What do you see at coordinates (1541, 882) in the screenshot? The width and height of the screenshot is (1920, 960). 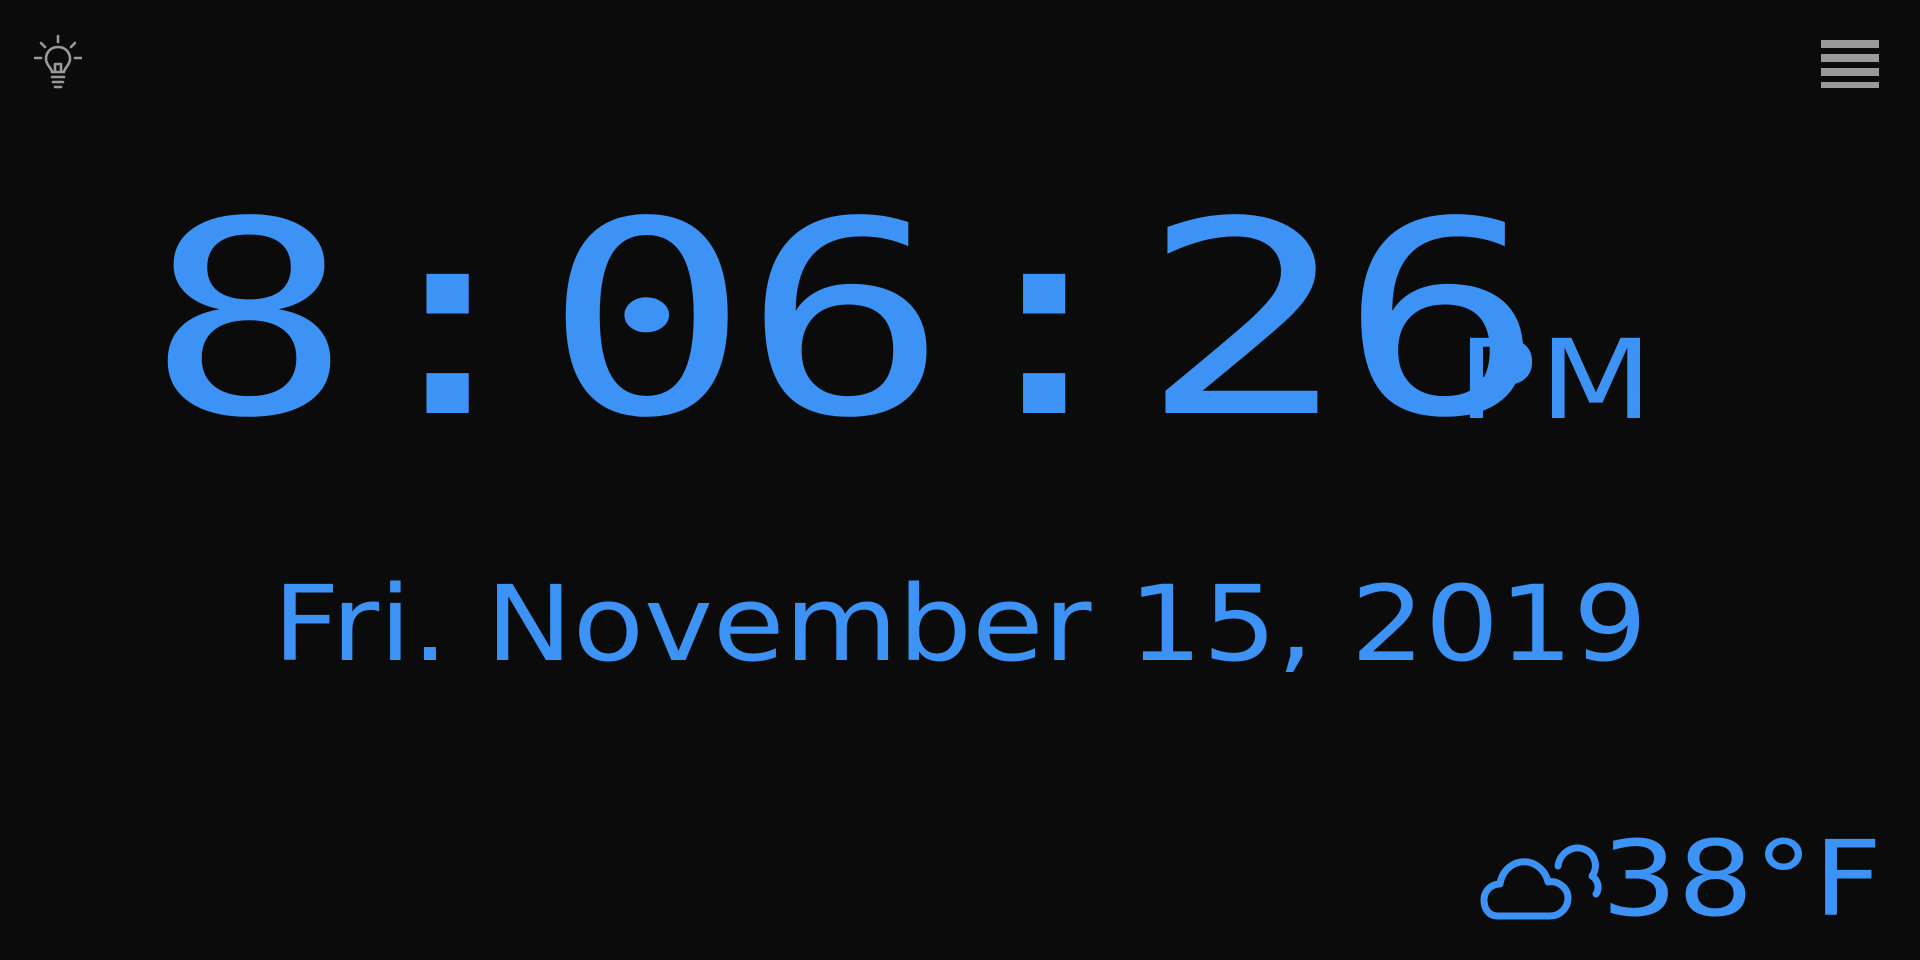 I see `cloud-icon` at bounding box center [1541, 882].